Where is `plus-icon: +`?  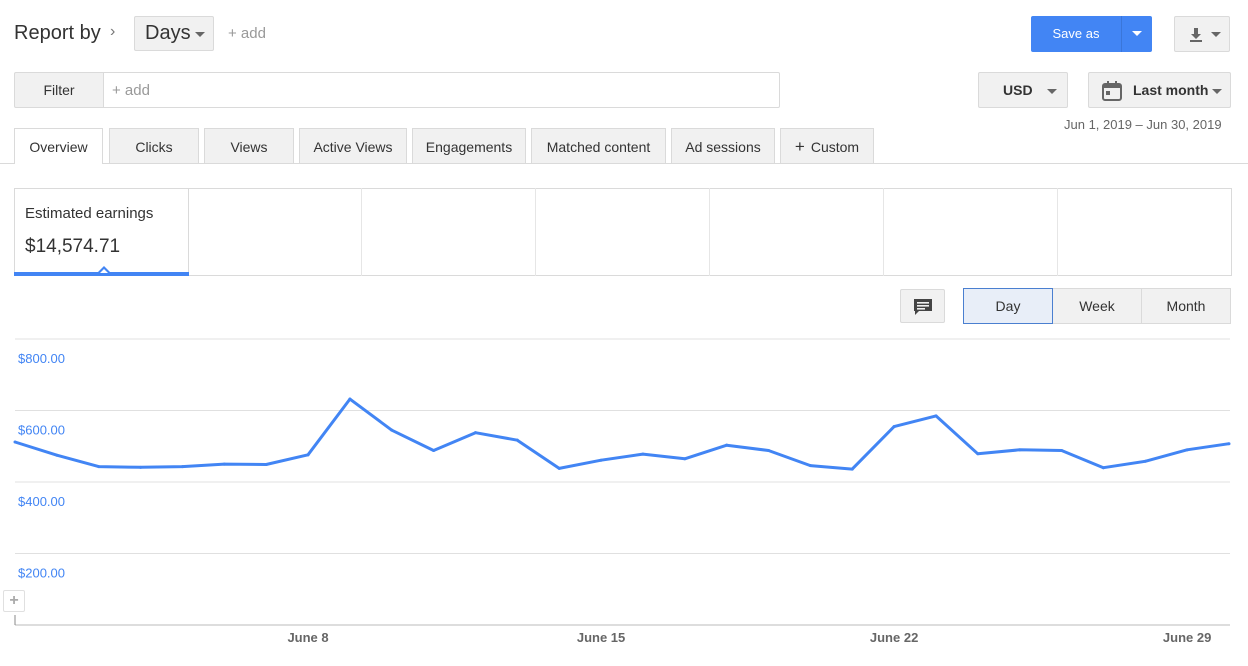 plus-icon: + is located at coordinates (799, 146).